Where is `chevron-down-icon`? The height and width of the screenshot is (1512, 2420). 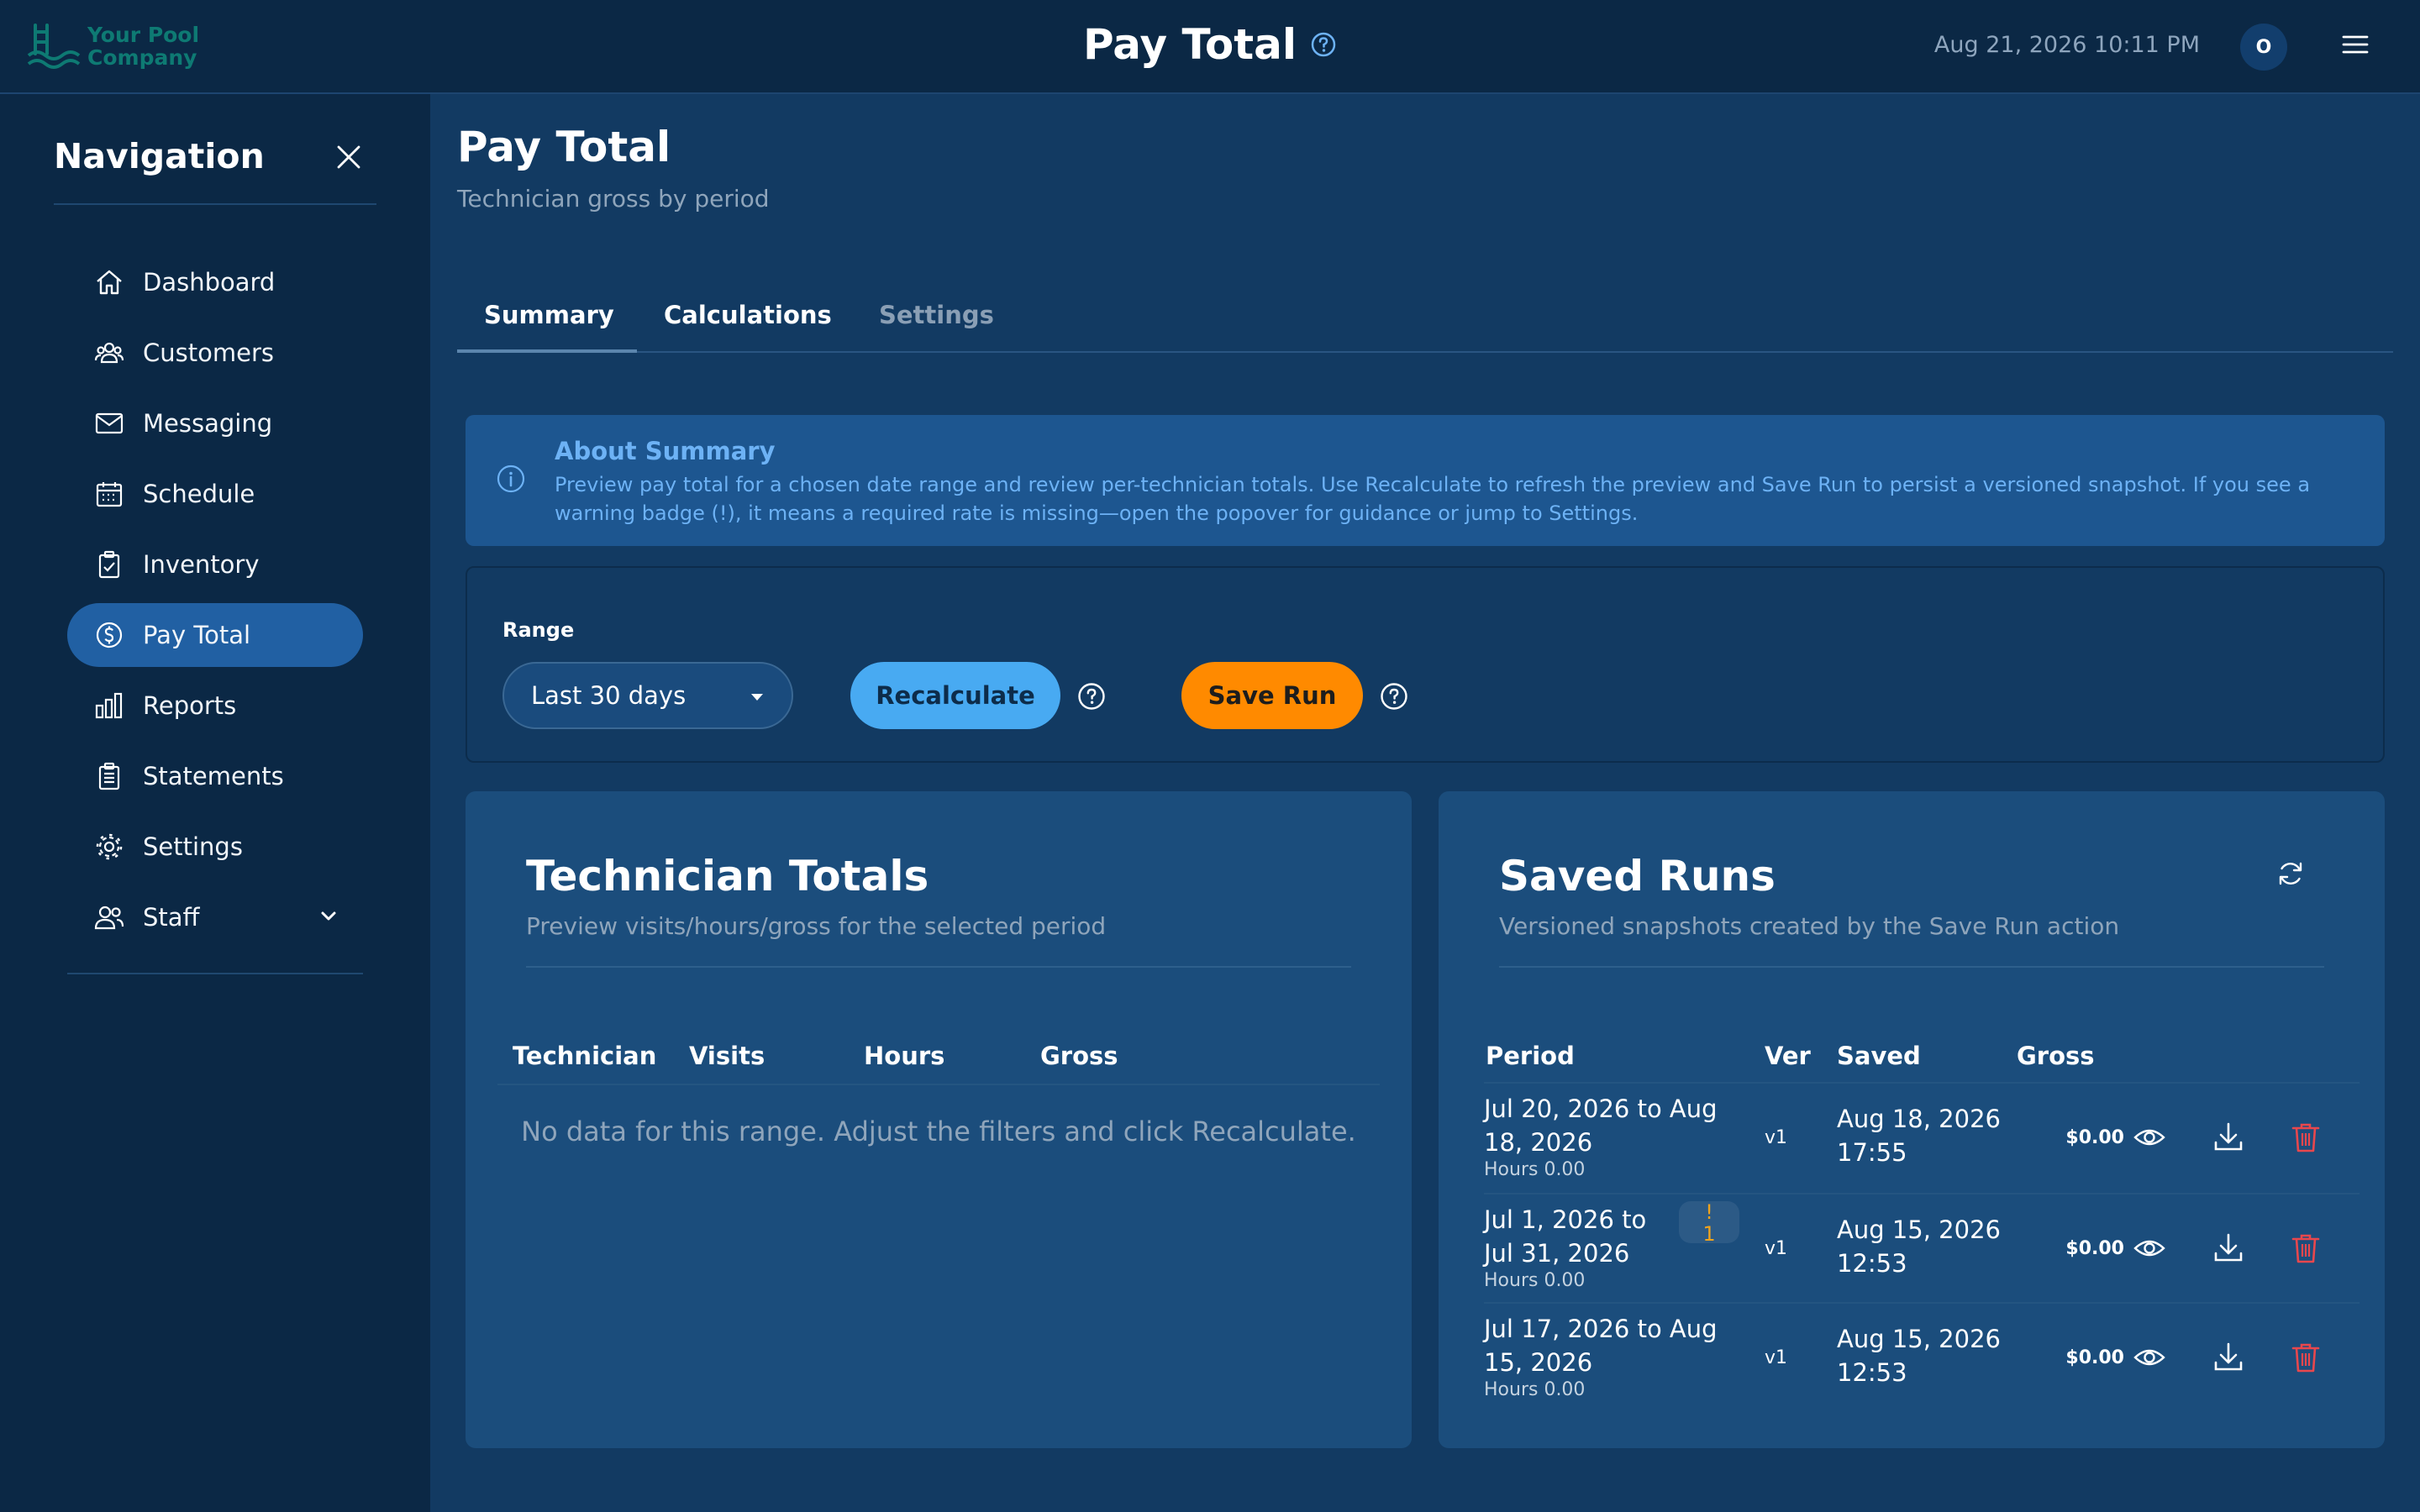
chevron-down-icon is located at coordinates (329, 916).